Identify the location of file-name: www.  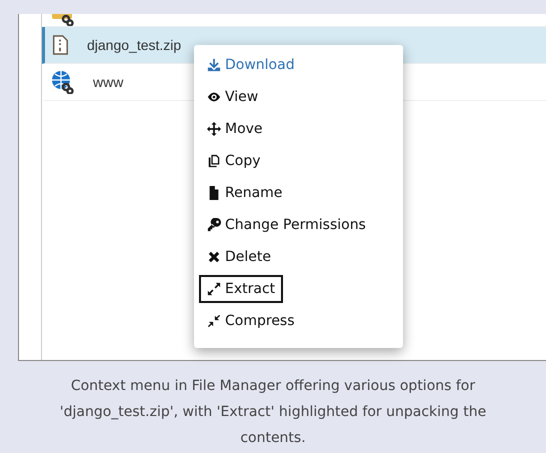
(108, 82).